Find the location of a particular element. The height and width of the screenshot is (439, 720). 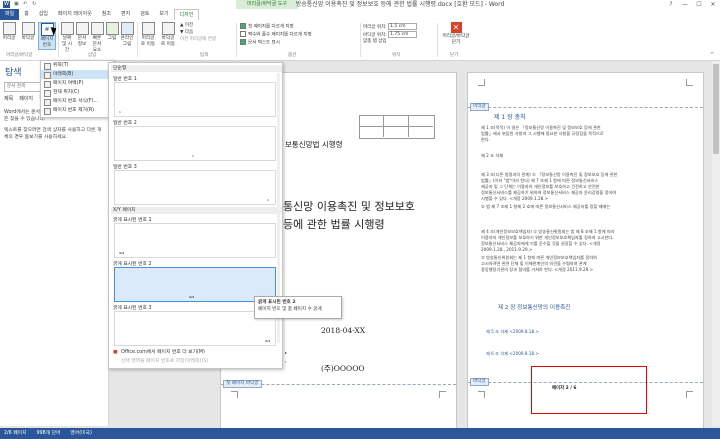

gallery-item-label: 굵게 표시된 번호 3 is located at coordinates (132, 308).